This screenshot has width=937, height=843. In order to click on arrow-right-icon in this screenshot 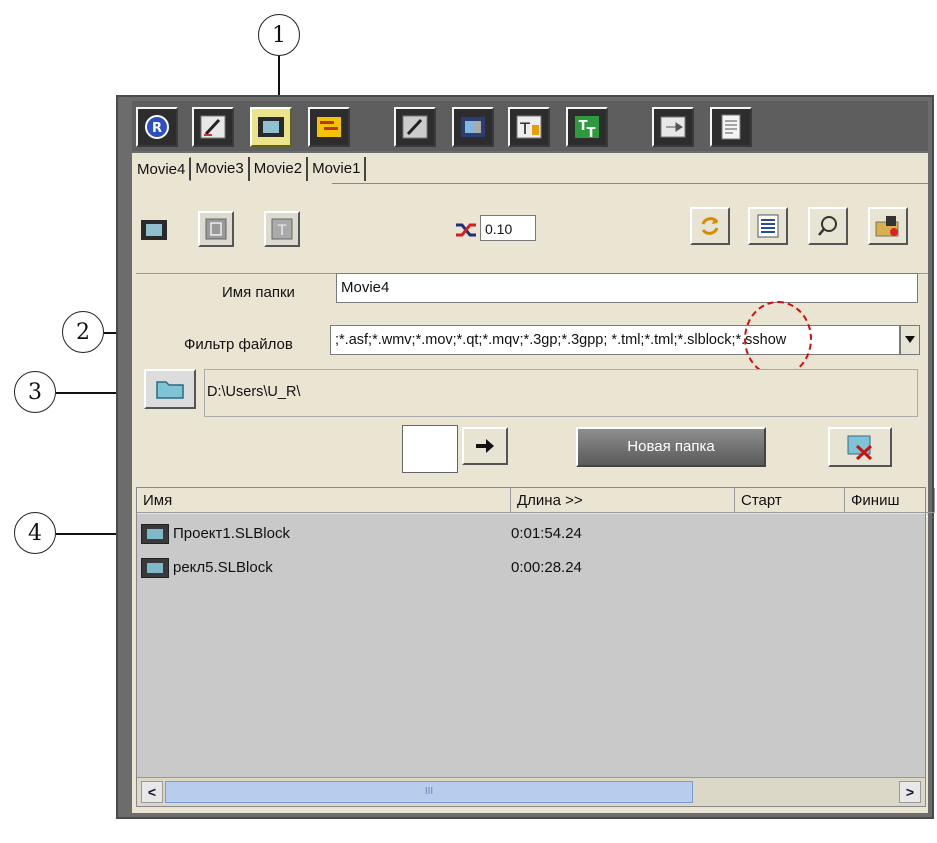, I will do `click(485, 446)`.